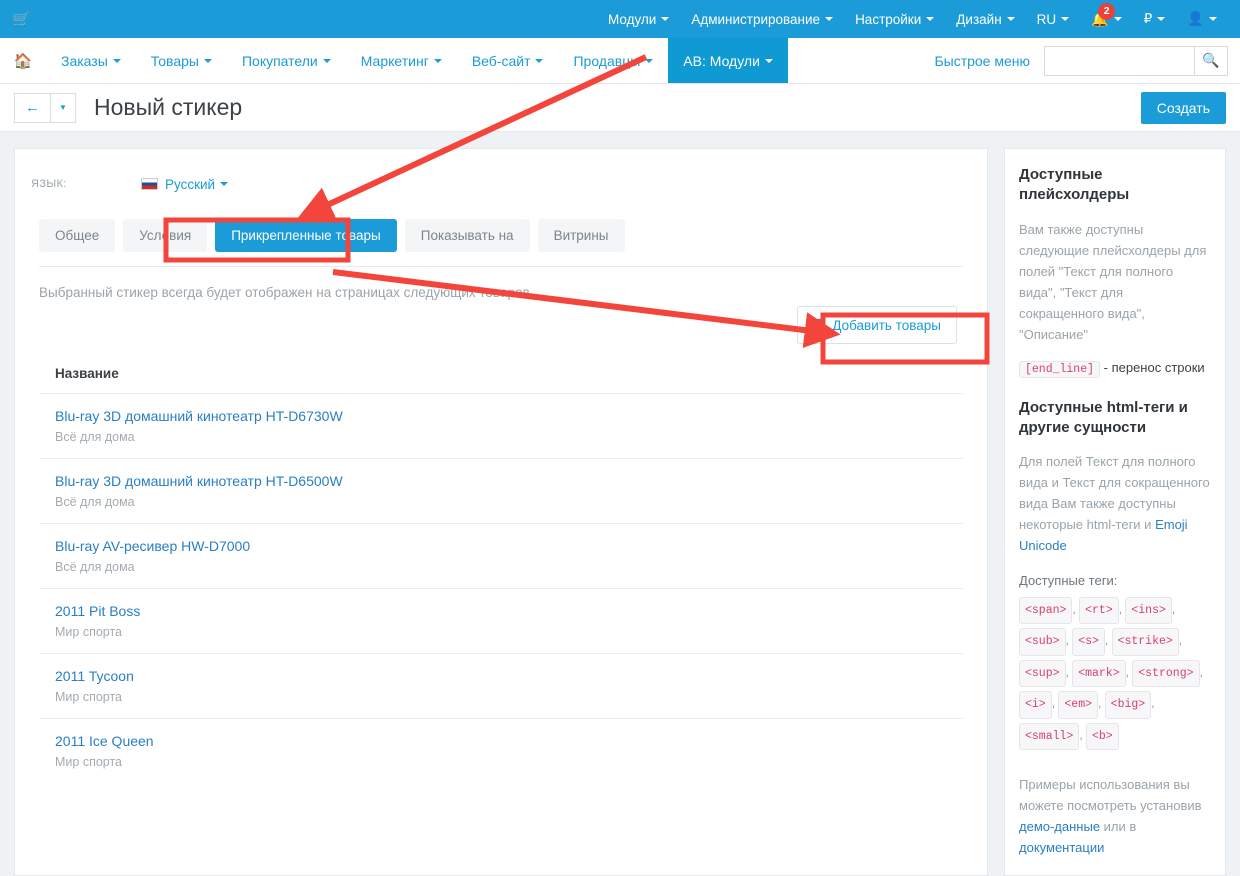 Image resolution: width=1240 pixels, height=876 pixels. I want to click on nav-item-label: Веб-сайт, so click(501, 60).